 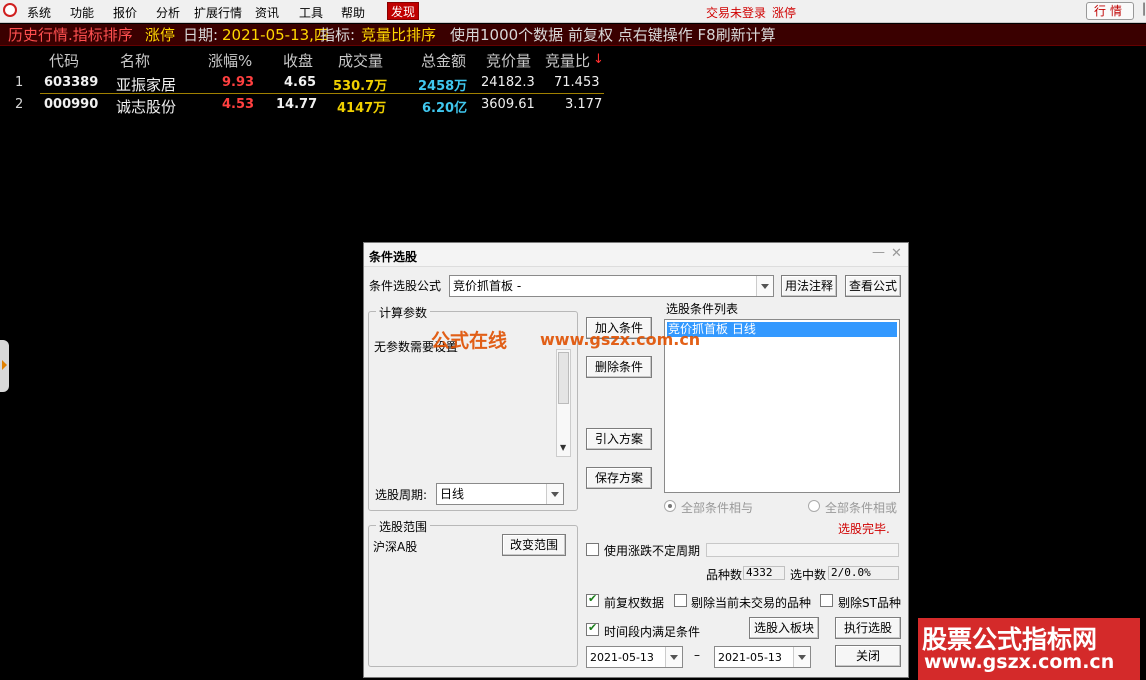 I want to click on count-label: 品种数, so click(x=724, y=575).